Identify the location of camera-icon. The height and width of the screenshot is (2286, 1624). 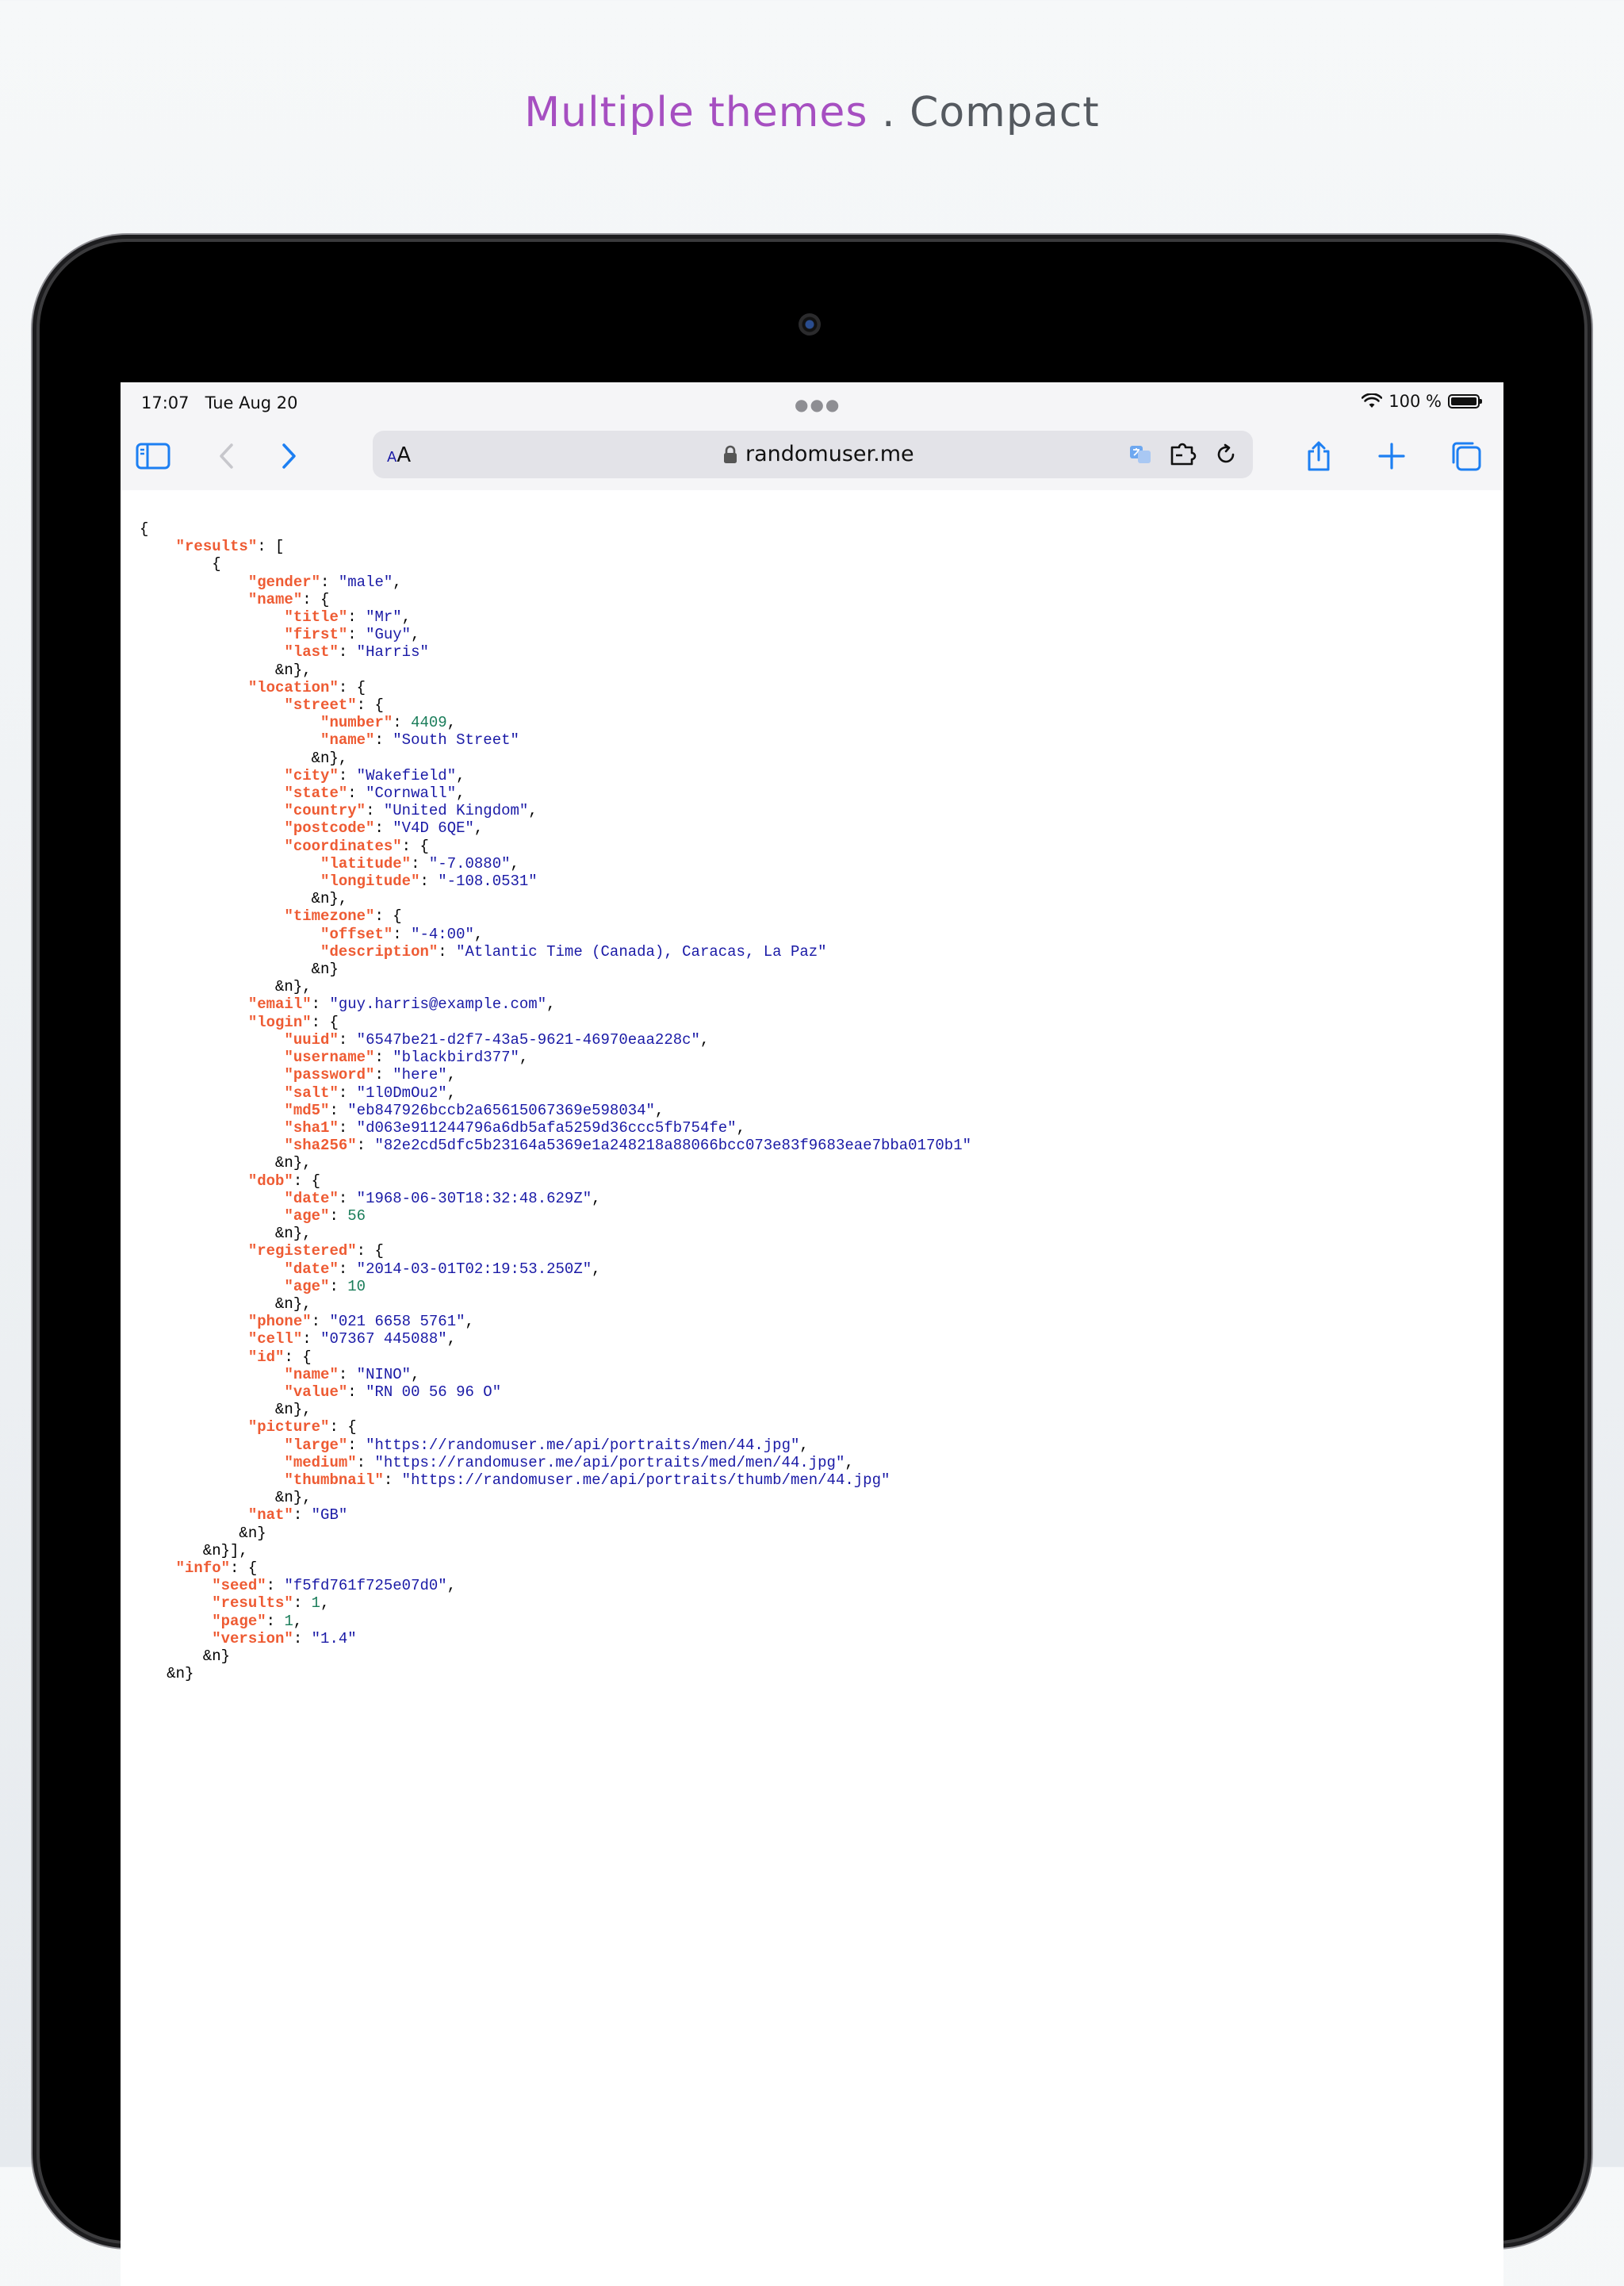
(810, 324).